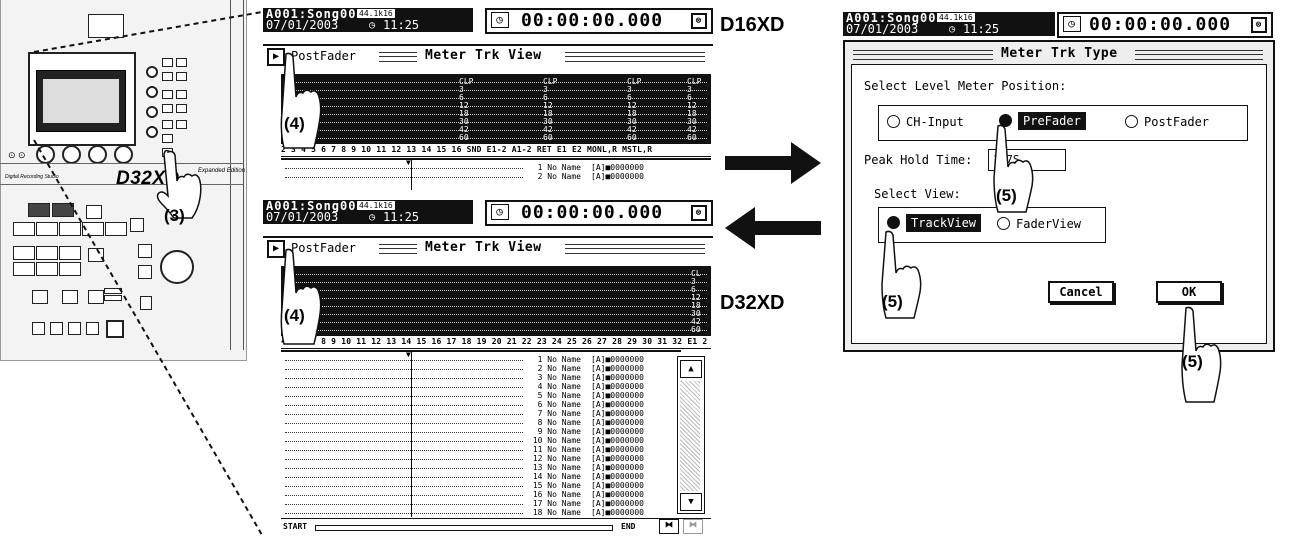 The image size is (1290, 542). I want to click on track-row: 12 No Name [A]■0000000, so click(481, 459).